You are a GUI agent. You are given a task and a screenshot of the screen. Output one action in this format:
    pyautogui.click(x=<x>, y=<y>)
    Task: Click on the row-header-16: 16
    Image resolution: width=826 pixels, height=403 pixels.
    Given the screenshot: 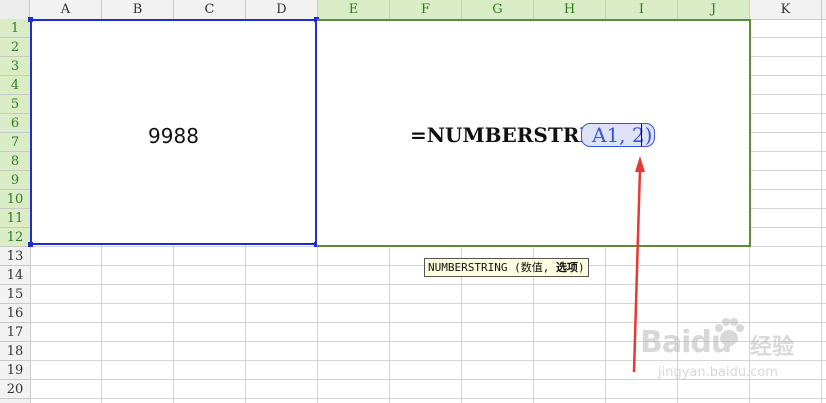 What is the action you would take?
    pyautogui.click(x=15, y=313)
    